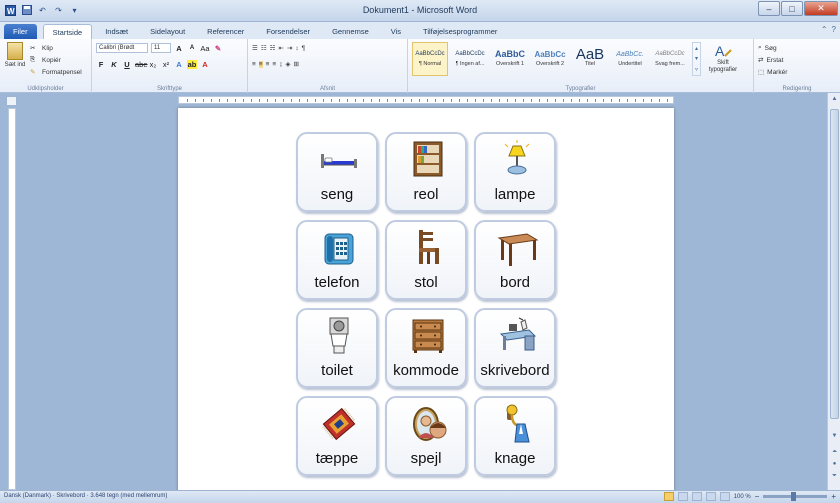 The height and width of the screenshot is (503, 840). What do you see at coordinates (515, 436) in the screenshot?
I see `card-knage: knage` at bounding box center [515, 436].